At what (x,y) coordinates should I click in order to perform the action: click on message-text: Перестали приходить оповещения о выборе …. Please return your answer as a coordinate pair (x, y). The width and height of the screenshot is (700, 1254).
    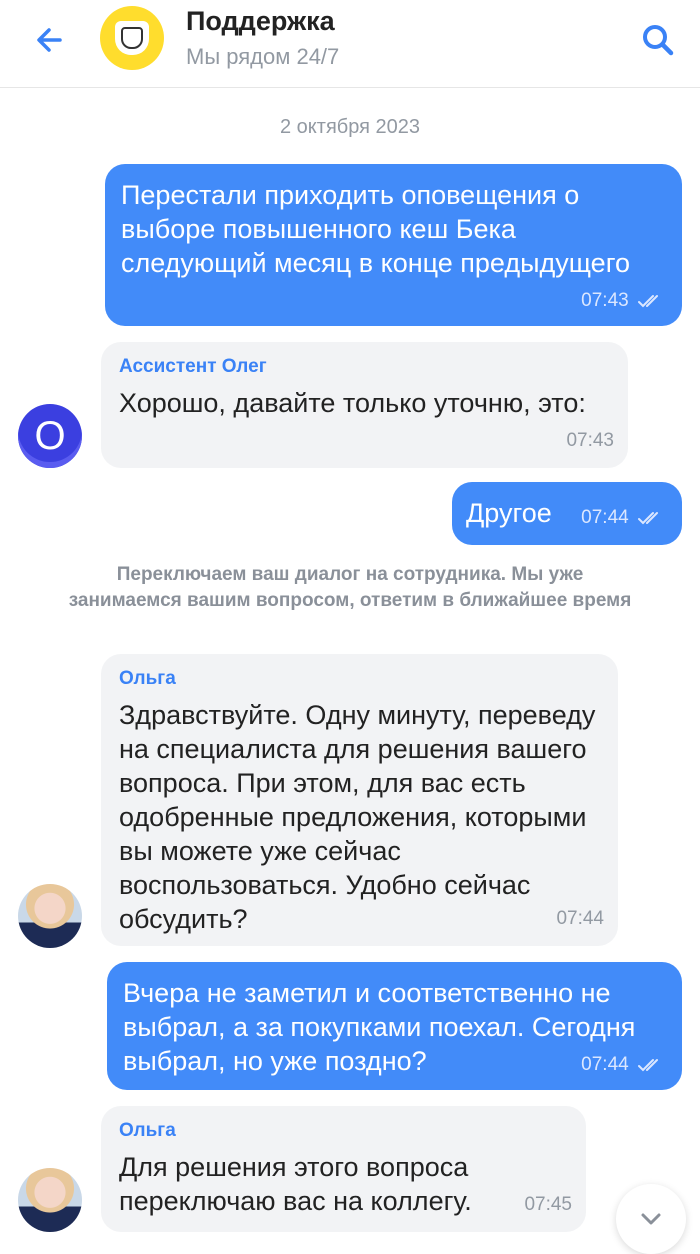
    Looking at the image, I should click on (375, 229).